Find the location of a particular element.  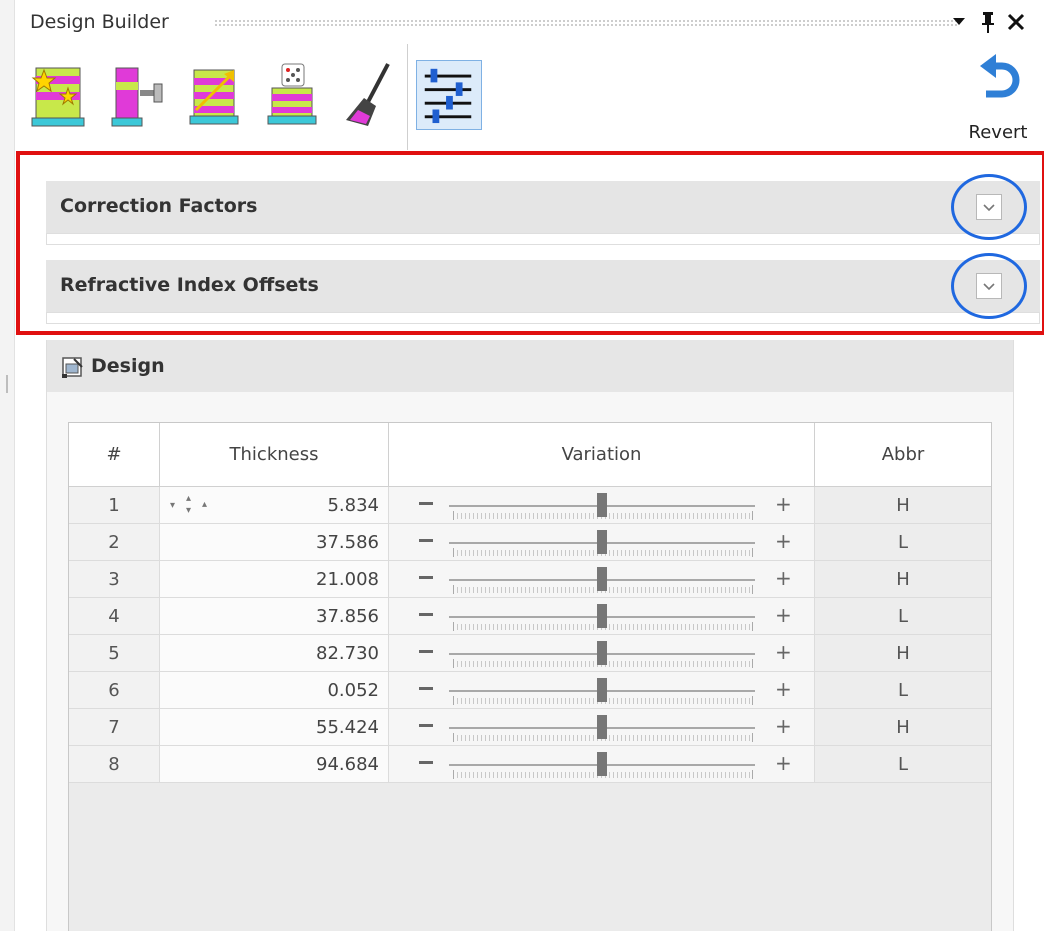

decrease-small-icon: ▾ is located at coordinates (188, 511).